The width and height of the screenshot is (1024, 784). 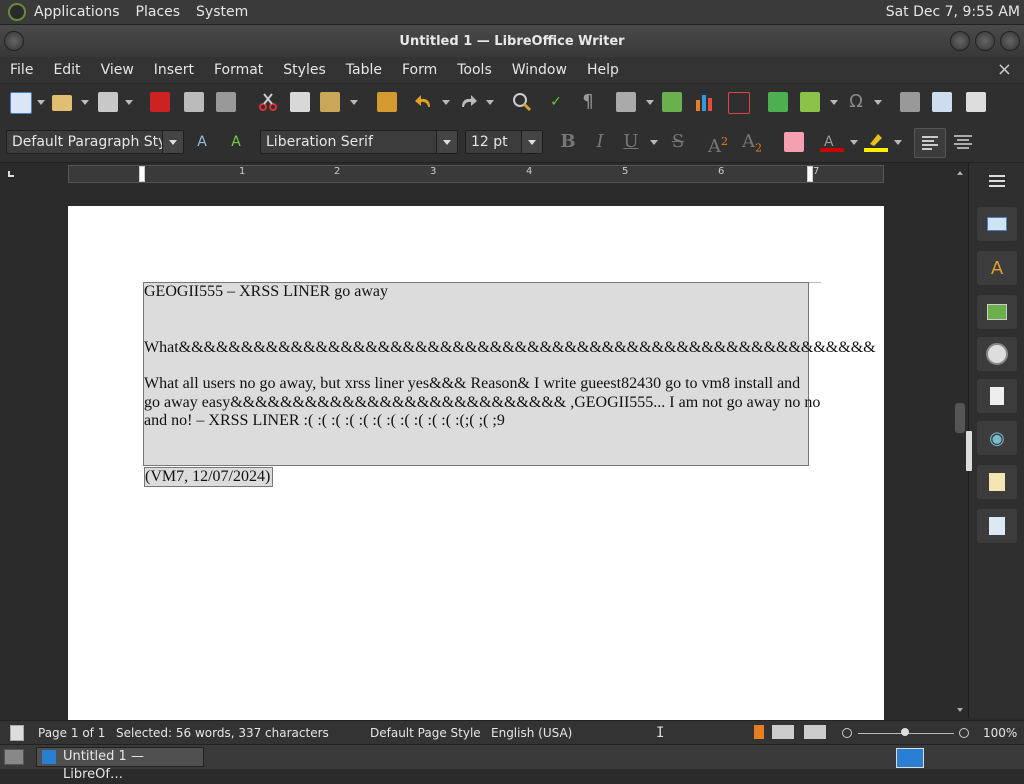 What do you see at coordinates (504, 142) in the screenshot?
I see `font-size-combo: 12 pt` at bounding box center [504, 142].